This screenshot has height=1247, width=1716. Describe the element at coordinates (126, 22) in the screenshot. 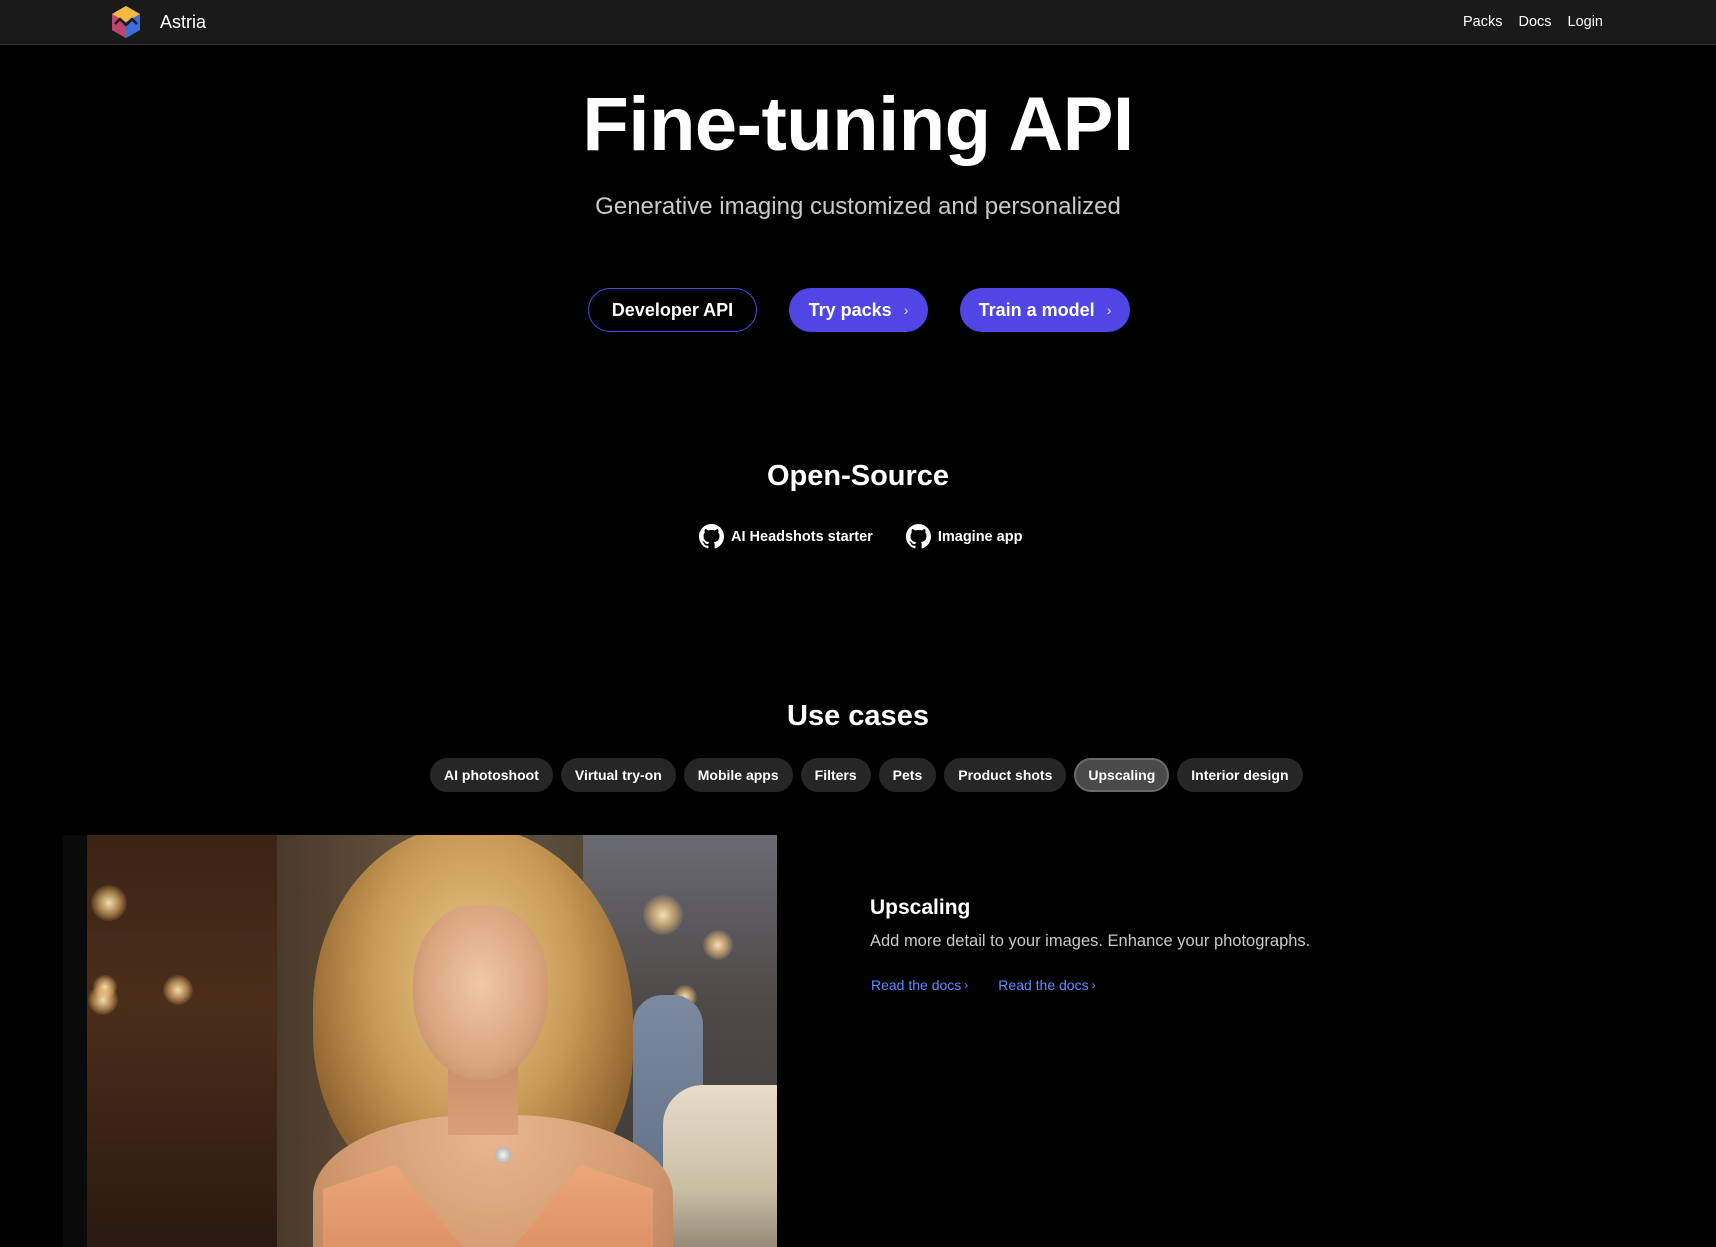

I see `astria-logo-icon` at that location.